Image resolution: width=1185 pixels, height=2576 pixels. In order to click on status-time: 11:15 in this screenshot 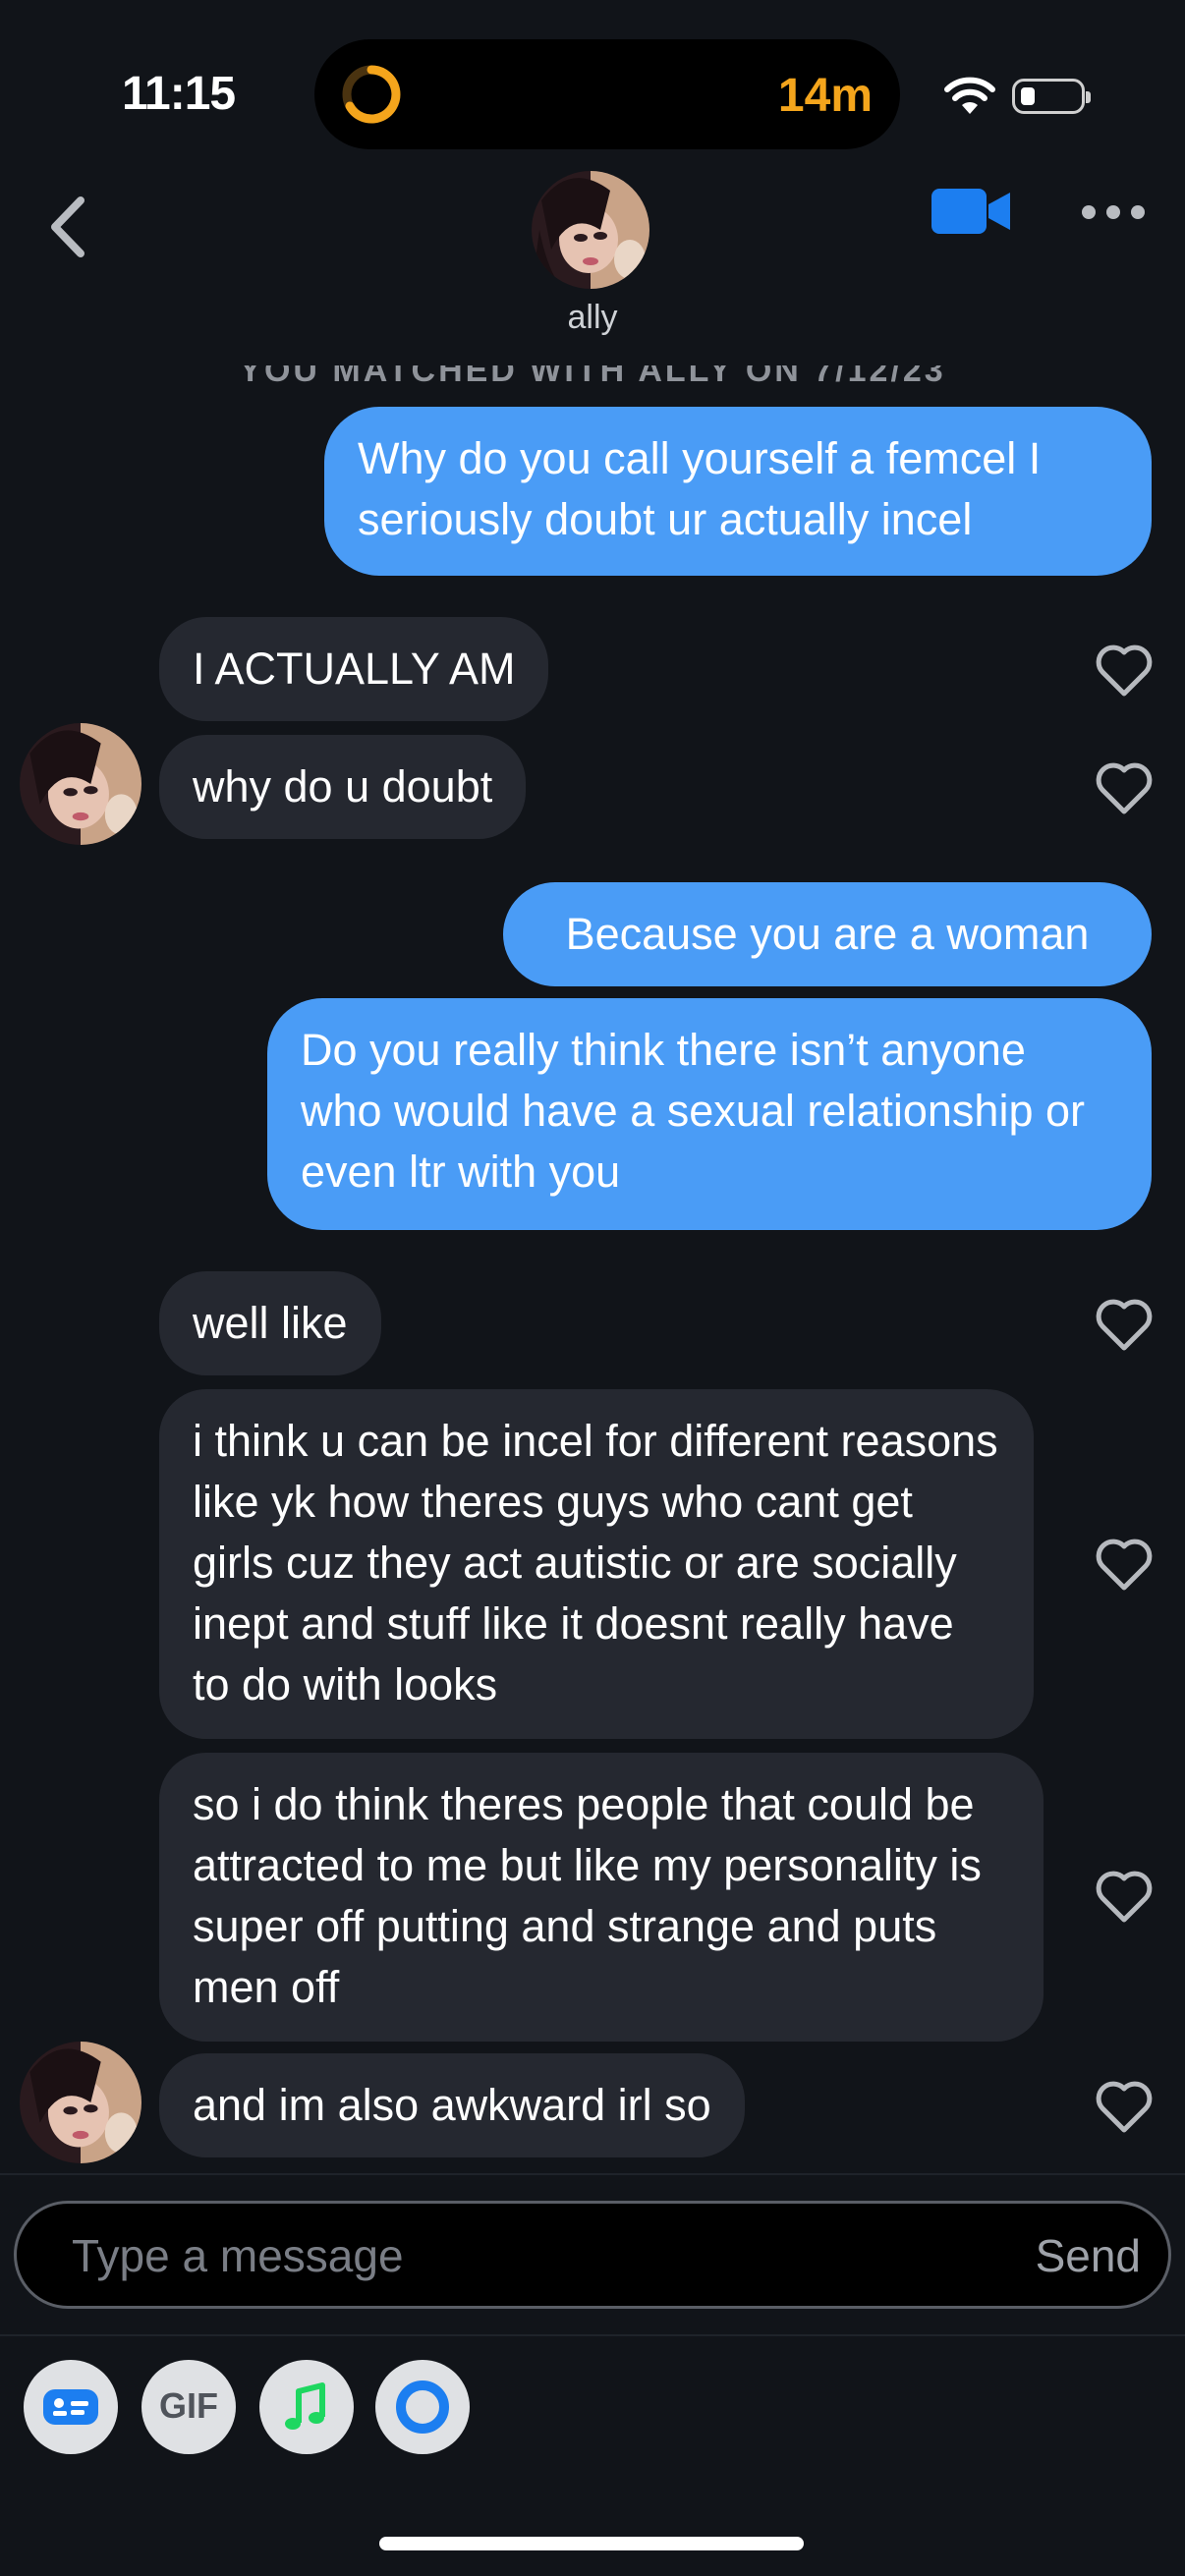, I will do `click(179, 94)`.